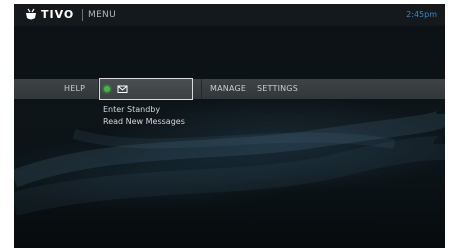 The width and height of the screenshot is (459, 250). Describe the element at coordinates (82, 15) in the screenshot. I see `title-divider` at that location.